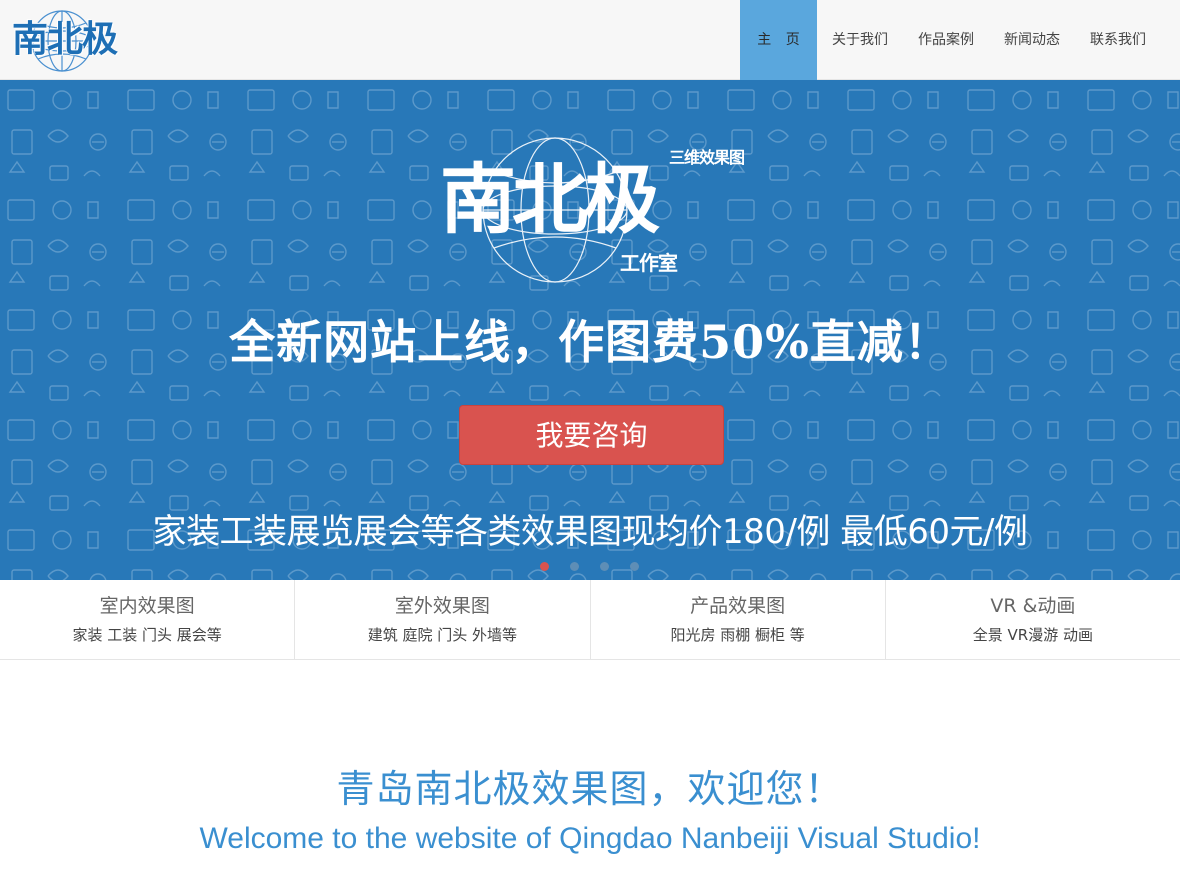 The image size is (1180, 876). What do you see at coordinates (443, 619) in the screenshot?
I see `category-exterior: 室外效果图 建筑 庭院 门头 外墙等` at bounding box center [443, 619].